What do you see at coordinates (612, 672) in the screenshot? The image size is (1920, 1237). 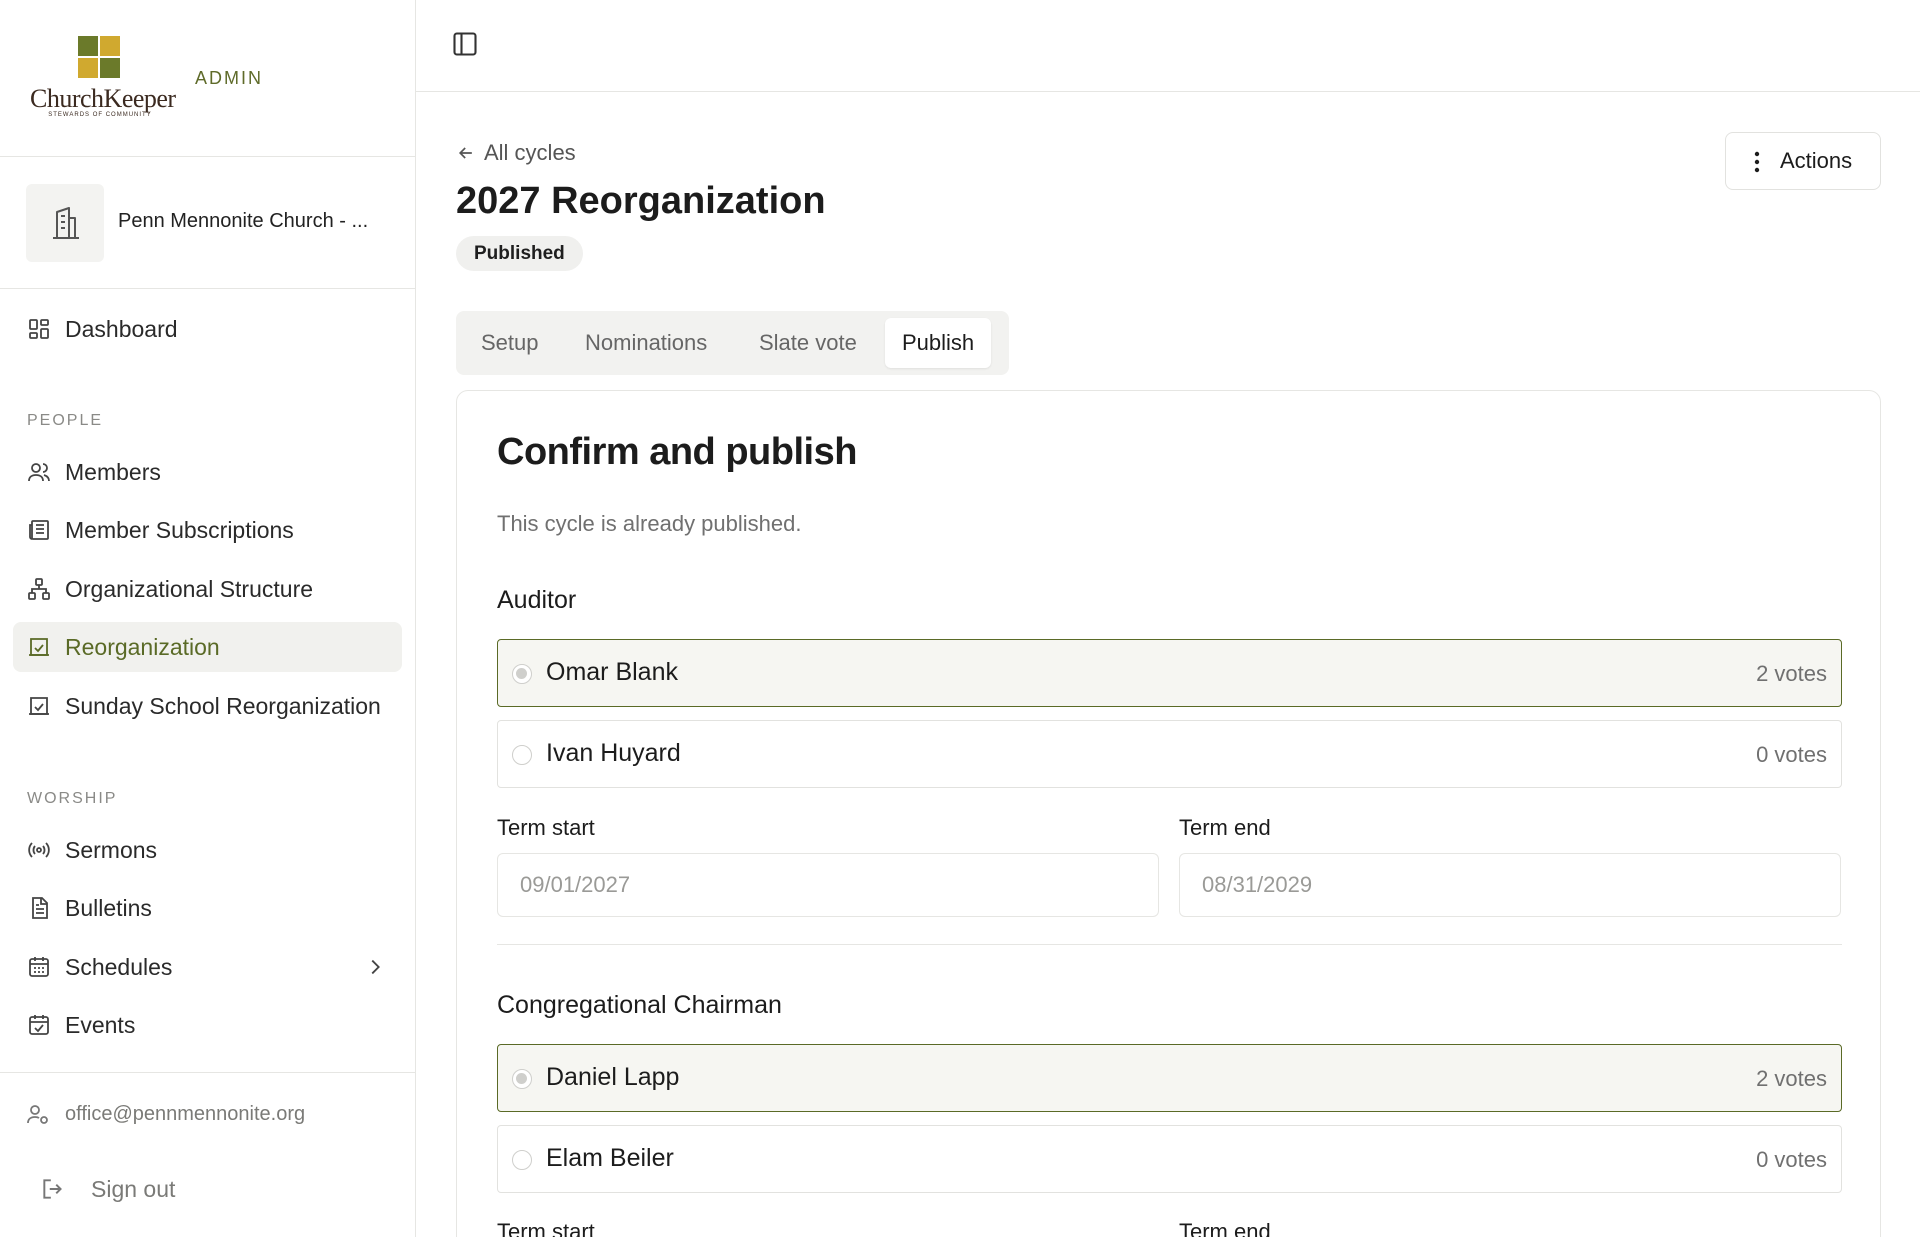 I see `candidate-name: Omar Blank` at bounding box center [612, 672].